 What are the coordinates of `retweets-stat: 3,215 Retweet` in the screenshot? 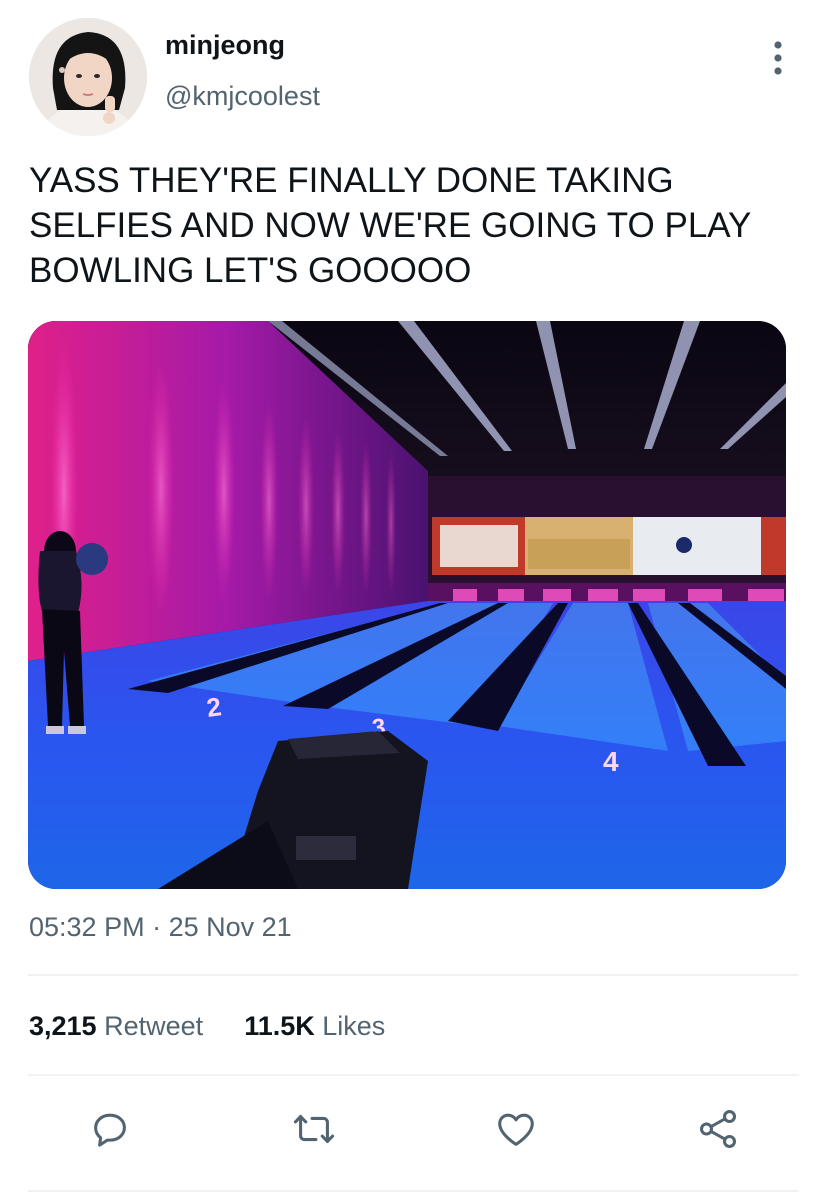 It's located at (120, 1026).